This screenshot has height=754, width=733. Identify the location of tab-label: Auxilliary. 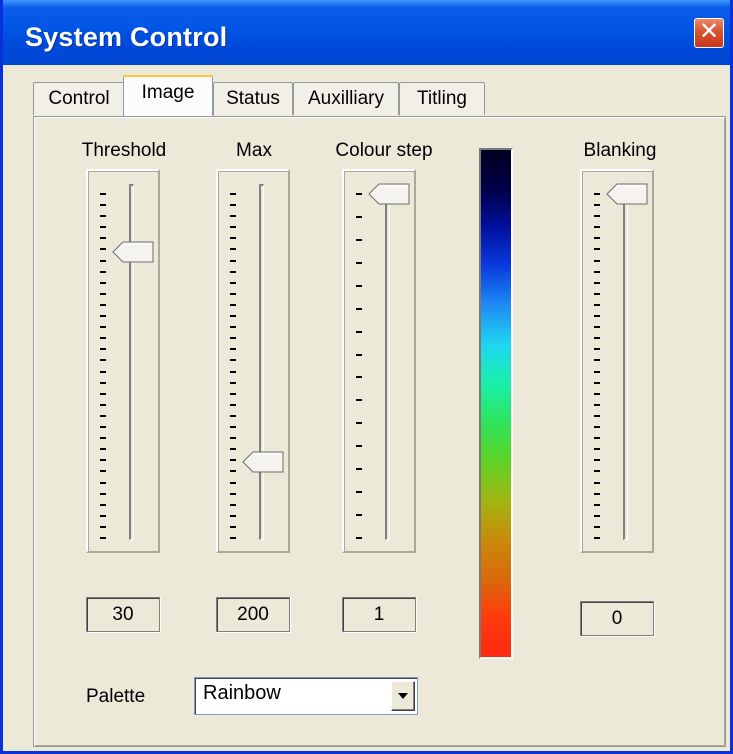
(346, 98).